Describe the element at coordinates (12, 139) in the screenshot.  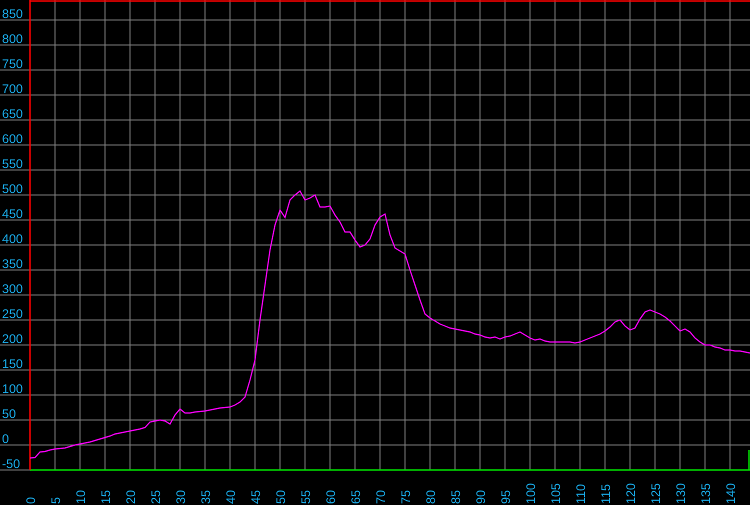
I see `y-tick-label: 600` at that location.